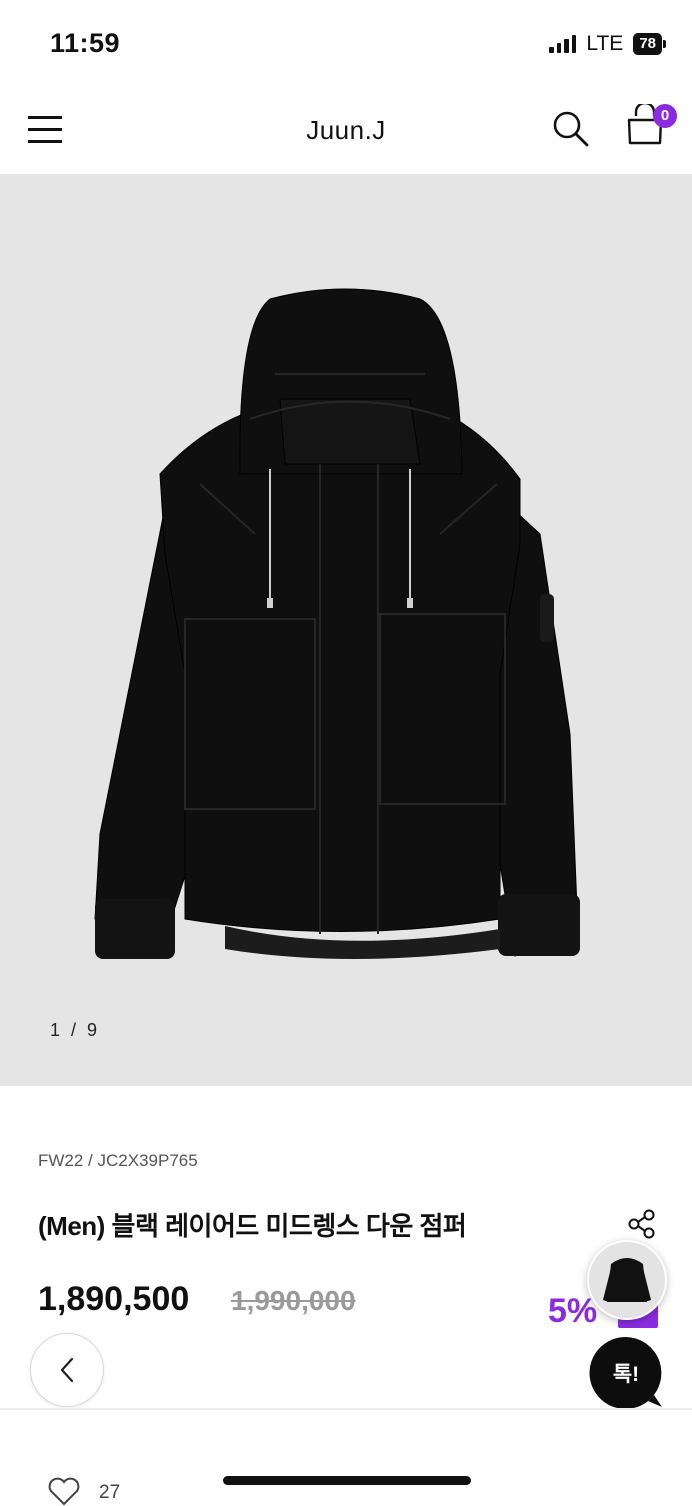  What do you see at coordinates (346, 44) in the screenshot?
I see `status-bar: 11:59 LTE 78` at bounding box center [346, 44].